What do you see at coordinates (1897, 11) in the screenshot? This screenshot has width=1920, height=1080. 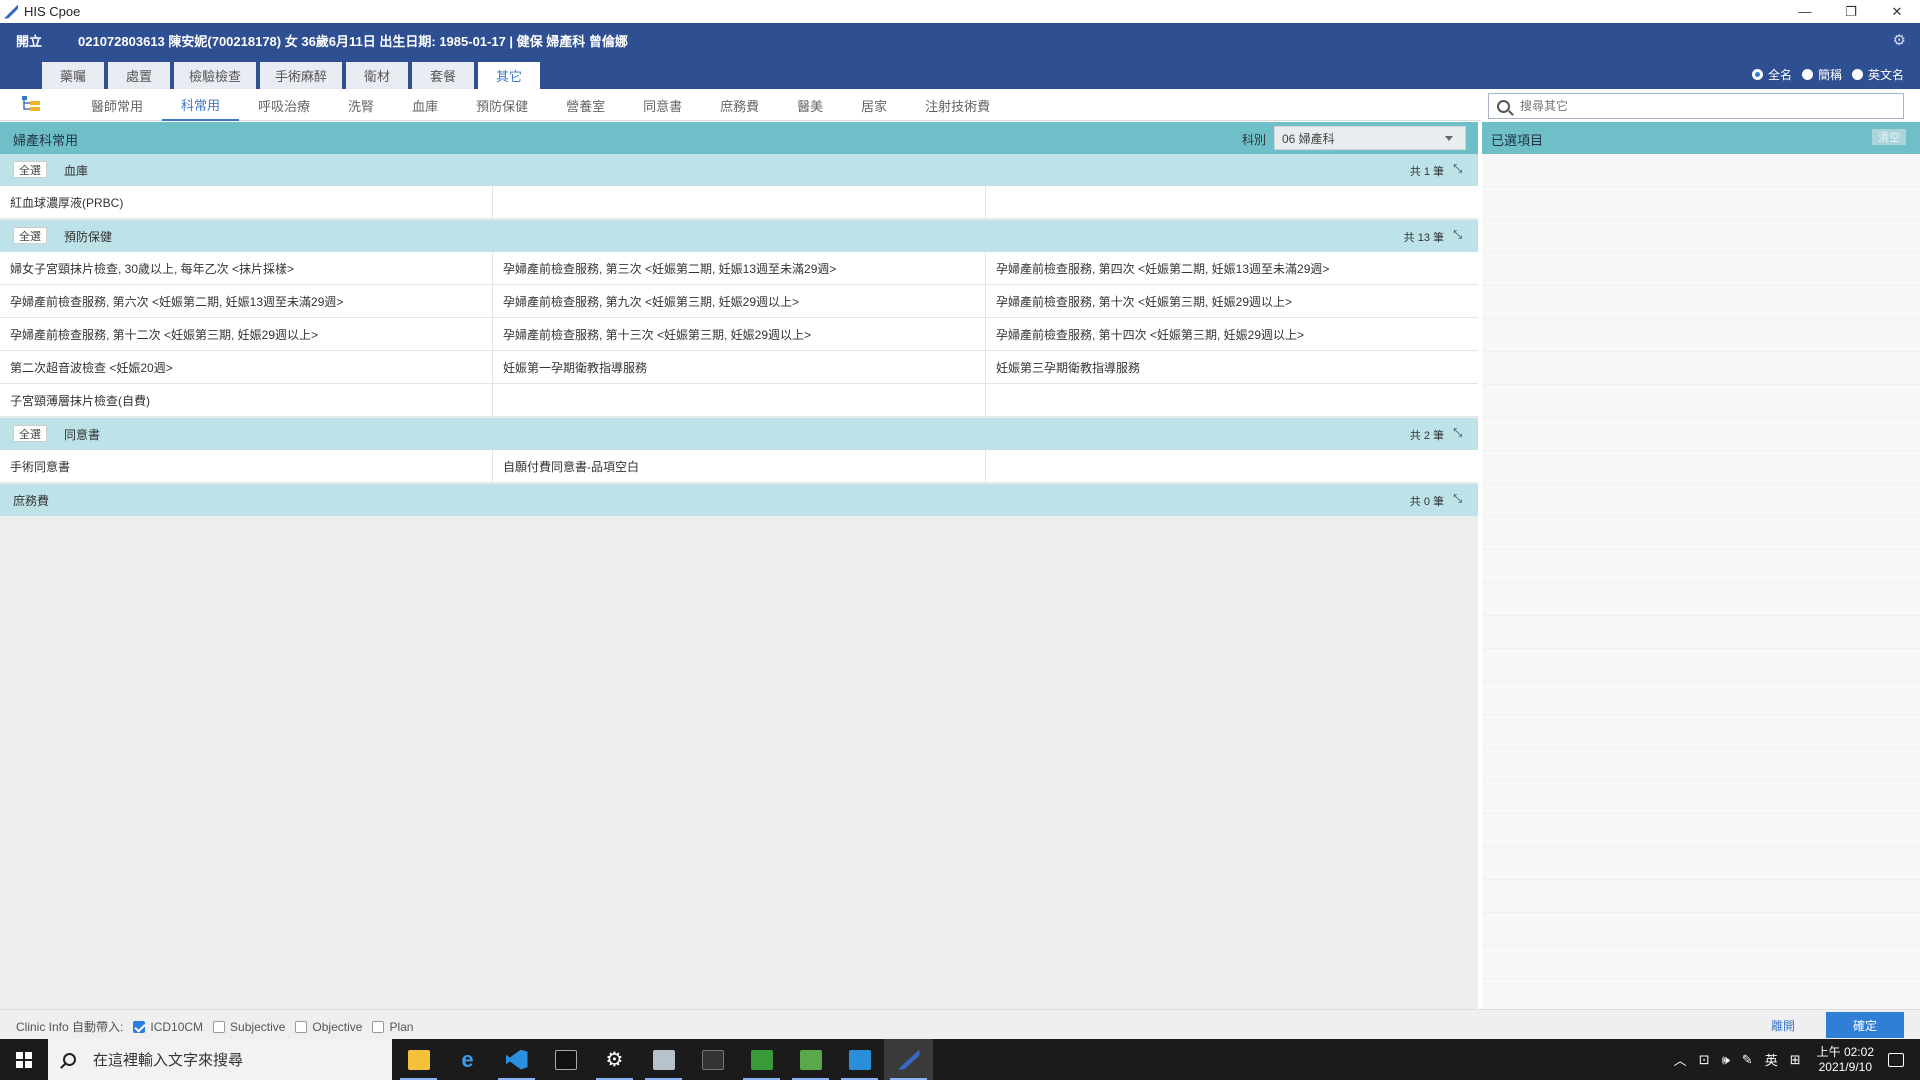 I see `close-icon: ✕` at bounding box center [1897, 11].